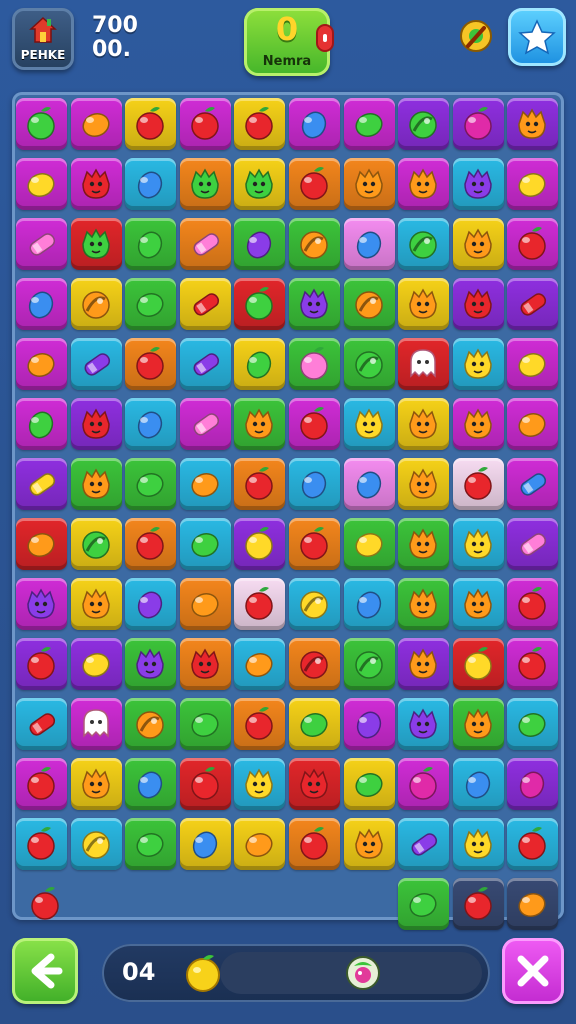 This screenshot has height=1024, width=576. What do you see at coordinates (476, 36) in the screenshot?
I see `gear-icon` at bounding box center [476, 36].